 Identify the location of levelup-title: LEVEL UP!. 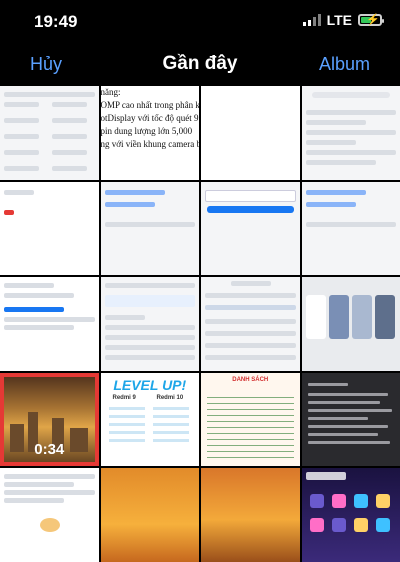
(150, 385).